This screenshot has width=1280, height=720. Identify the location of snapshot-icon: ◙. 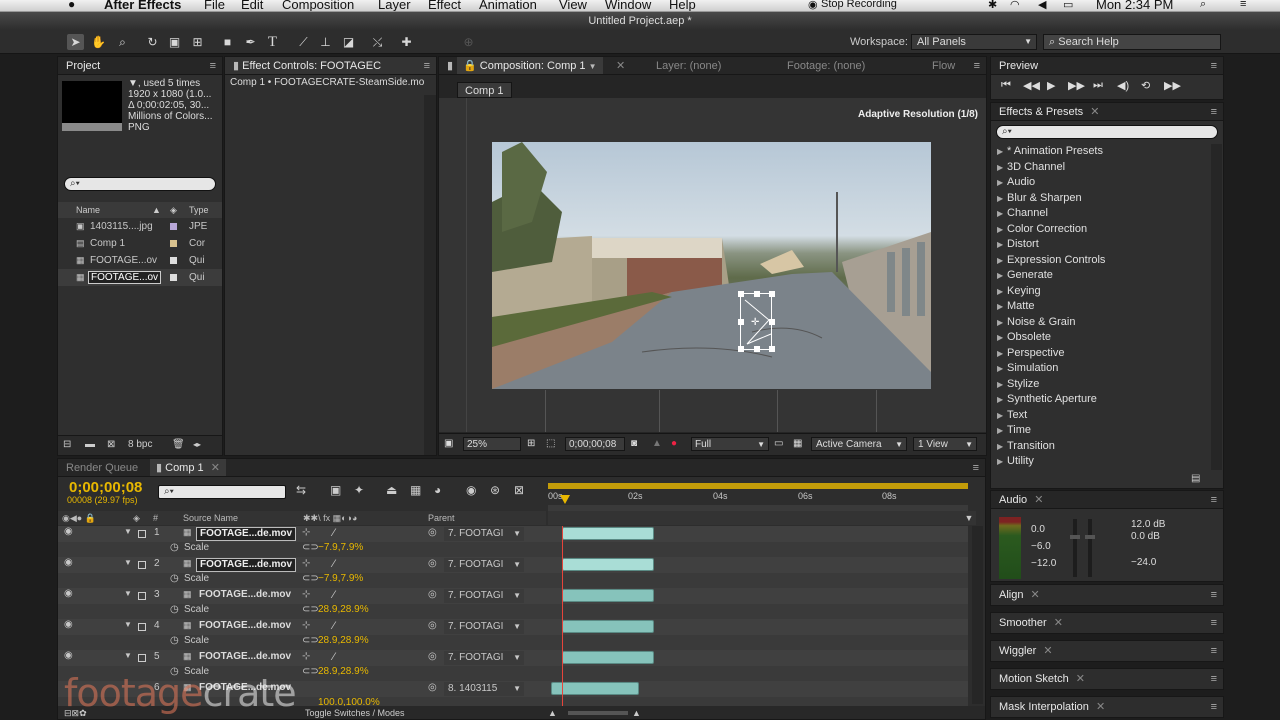
(634, 444).